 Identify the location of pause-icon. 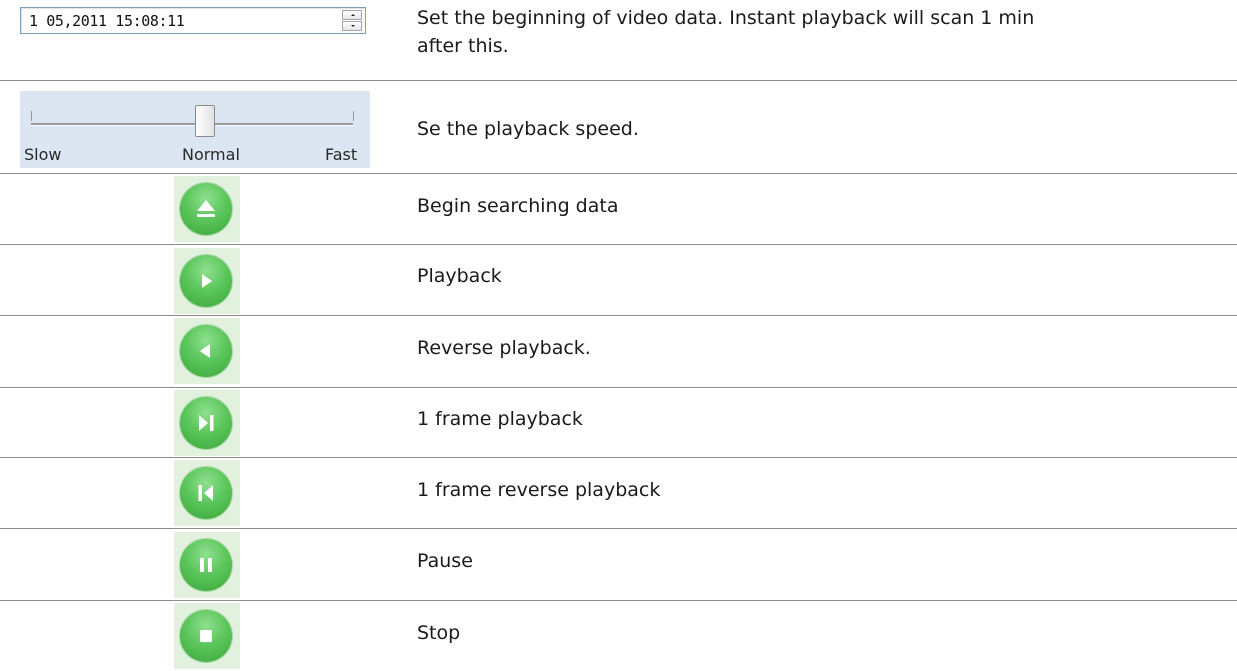
(206, 565).